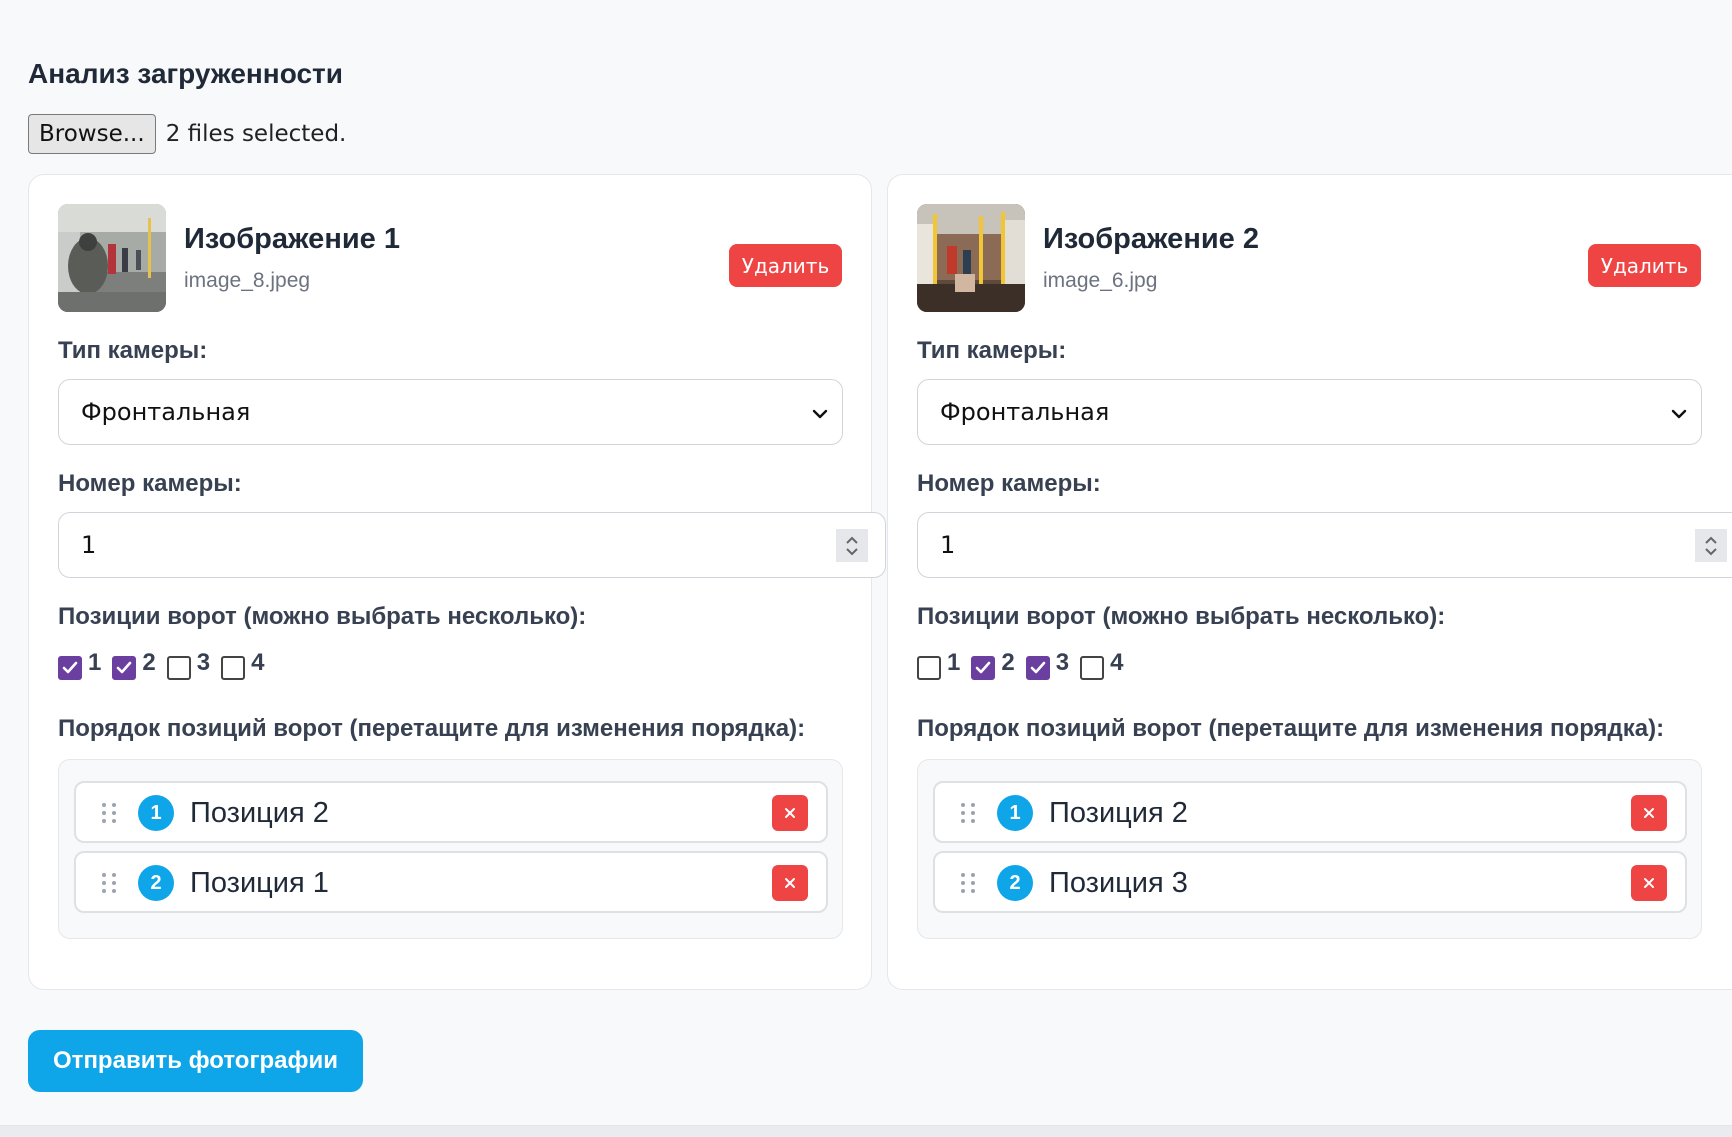 This screenshot has height=1137, width=1732. Describe the element at coordinates (292, 239) in the screenshot. I see `card-title: Изображение 1` at that location.